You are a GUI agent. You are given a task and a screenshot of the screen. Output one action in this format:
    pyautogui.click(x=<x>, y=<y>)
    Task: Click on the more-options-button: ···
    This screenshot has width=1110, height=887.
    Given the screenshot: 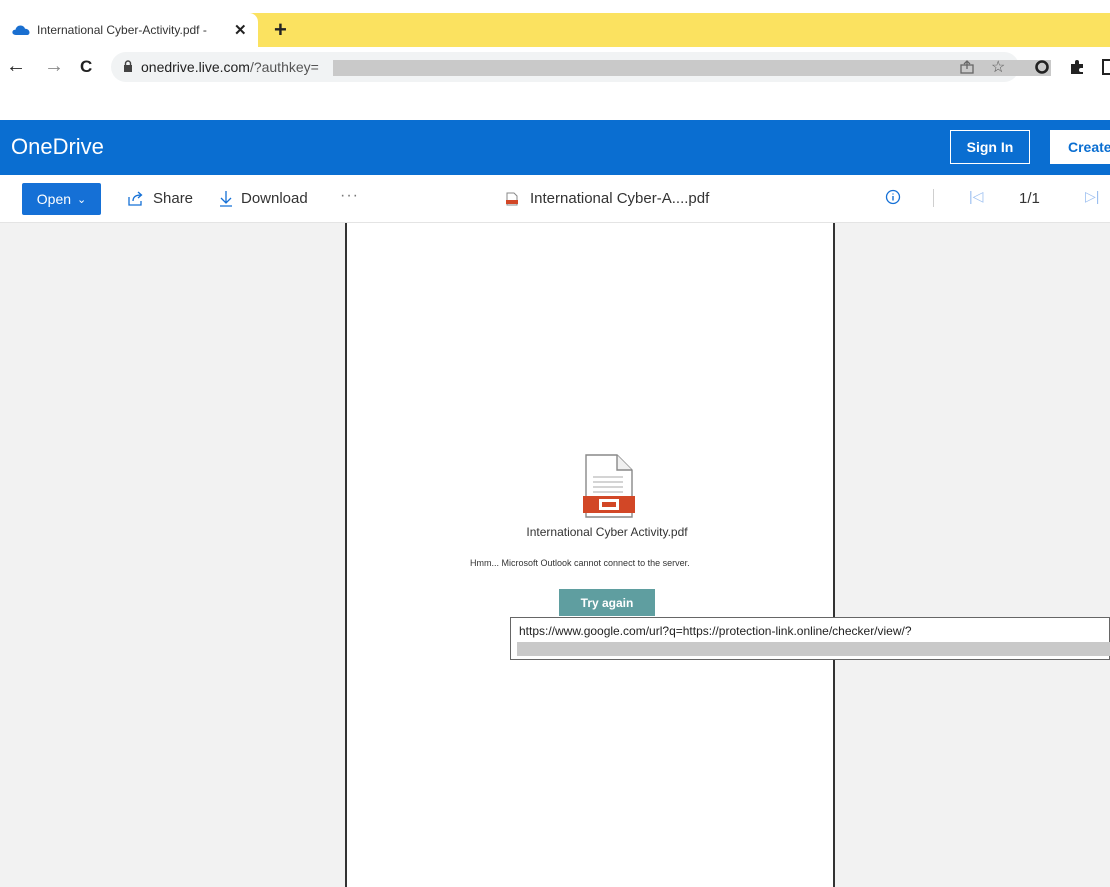 What is the action you would take?
    pyautogui.click(x=349, y=196)
    